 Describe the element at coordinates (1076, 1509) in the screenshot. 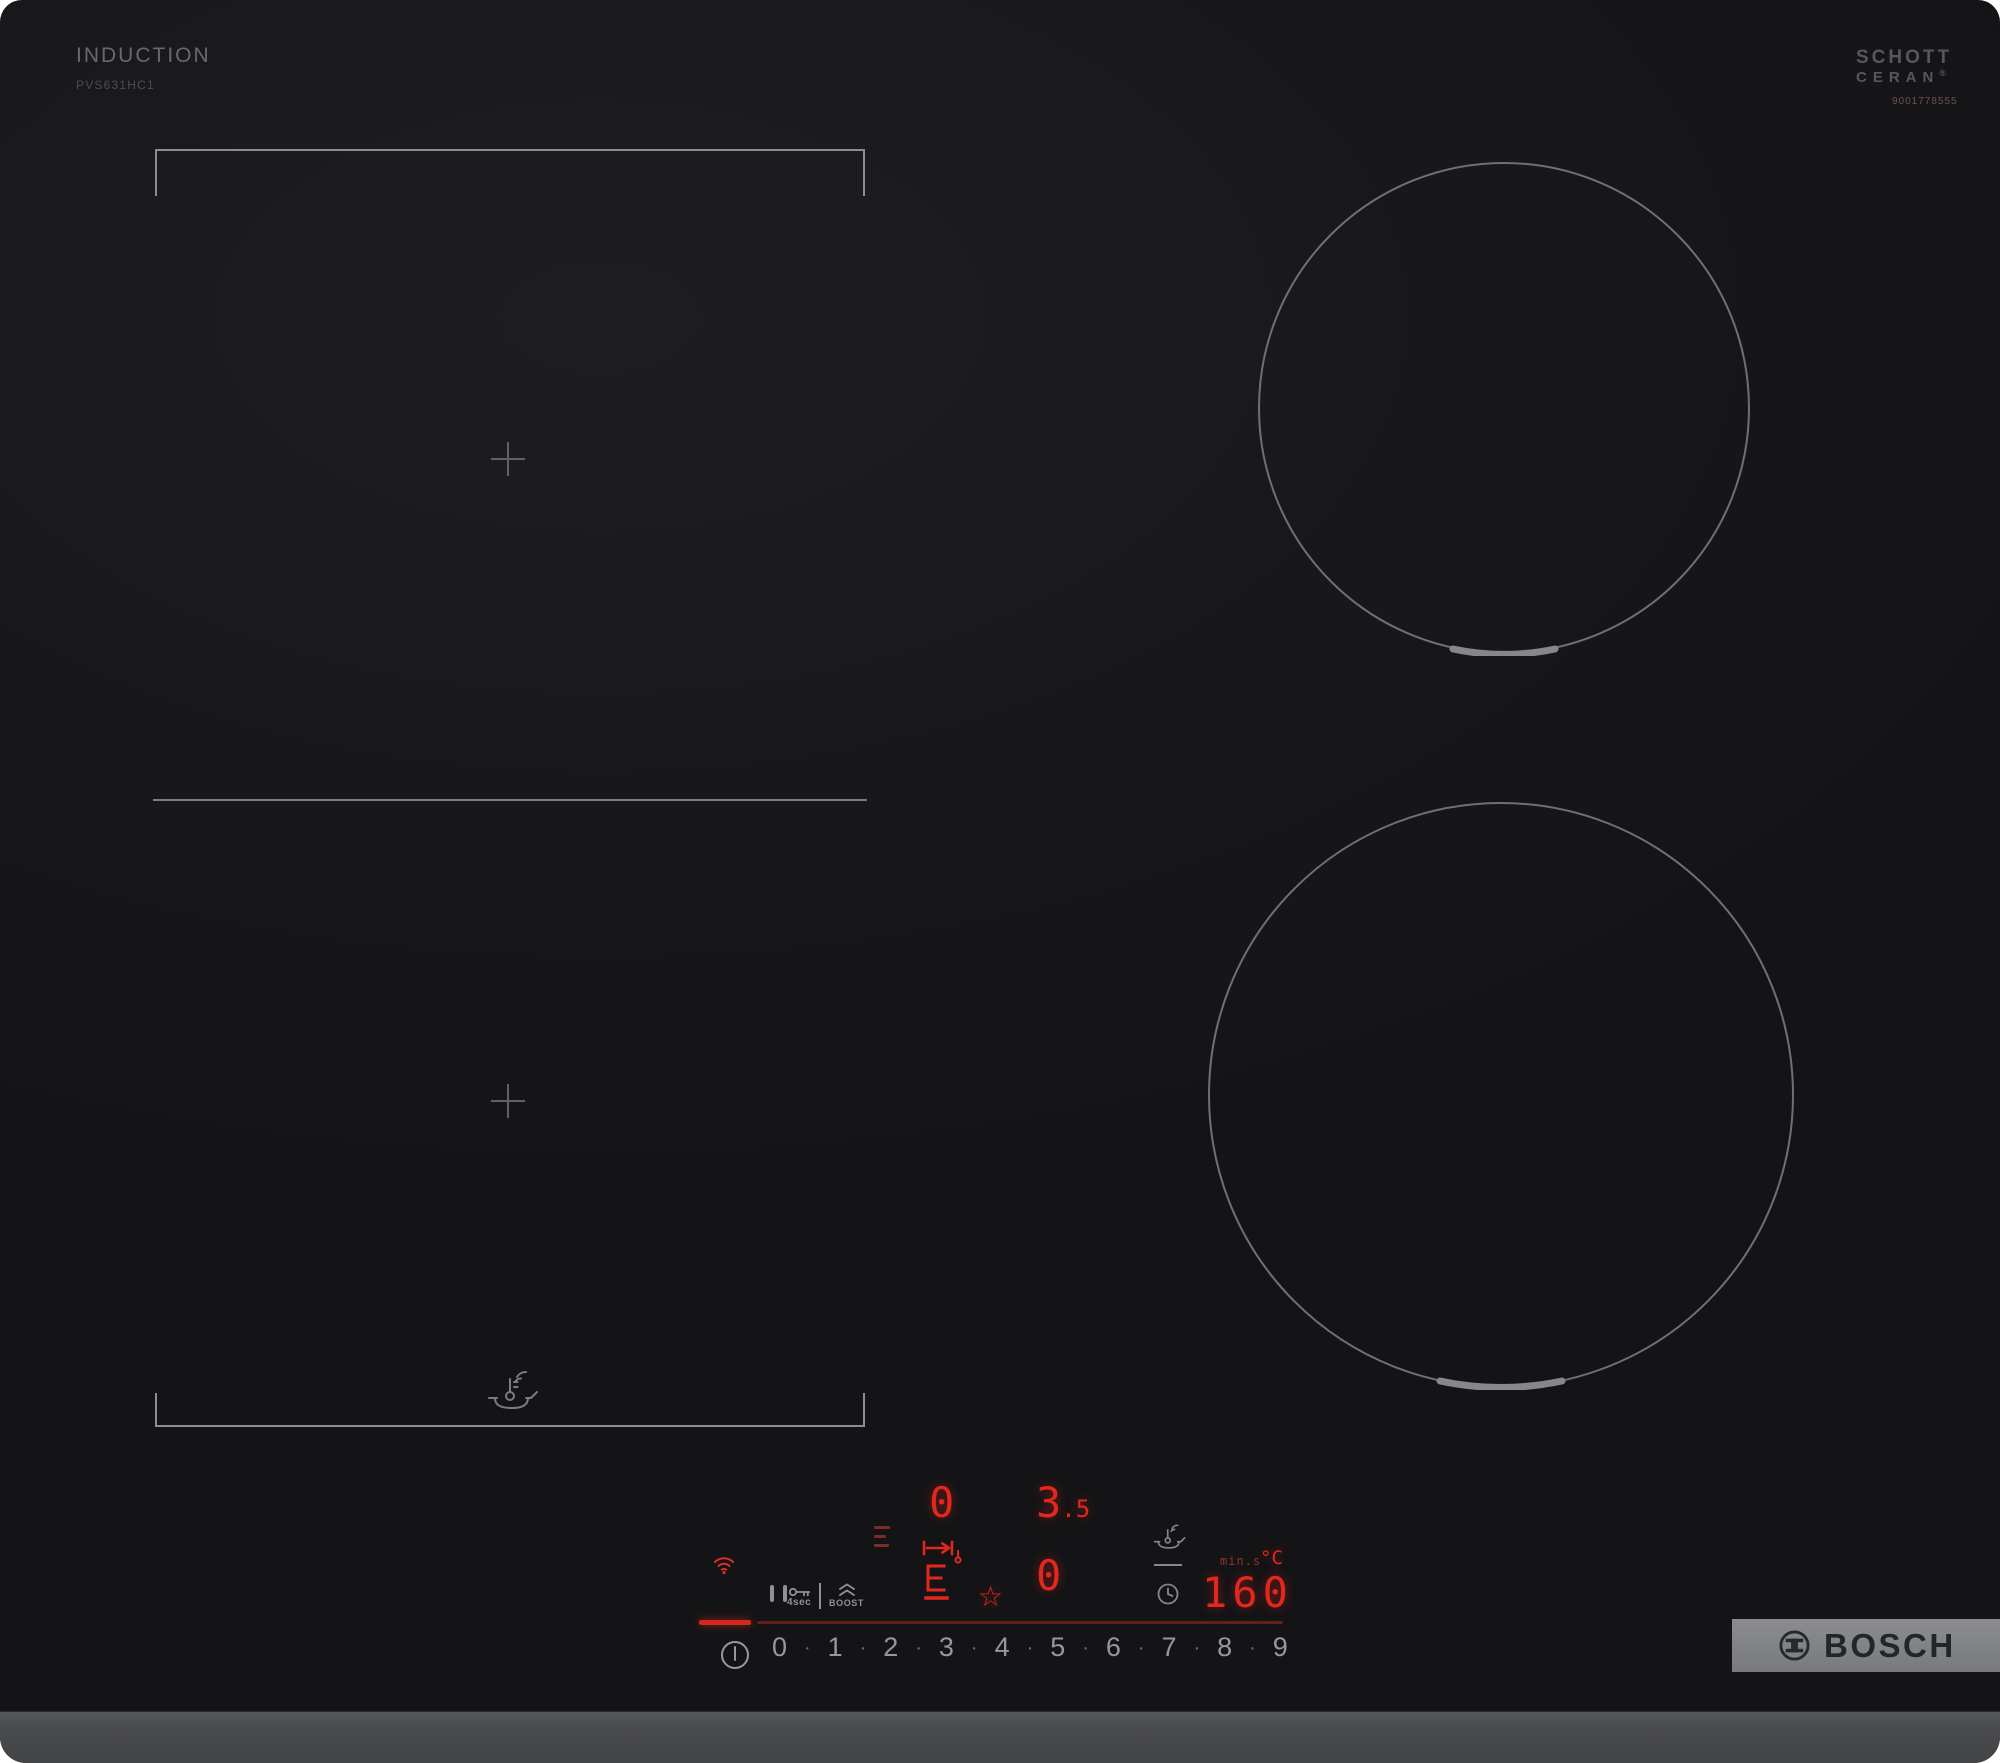

I see `rear-power-fraction: .5` at that location.